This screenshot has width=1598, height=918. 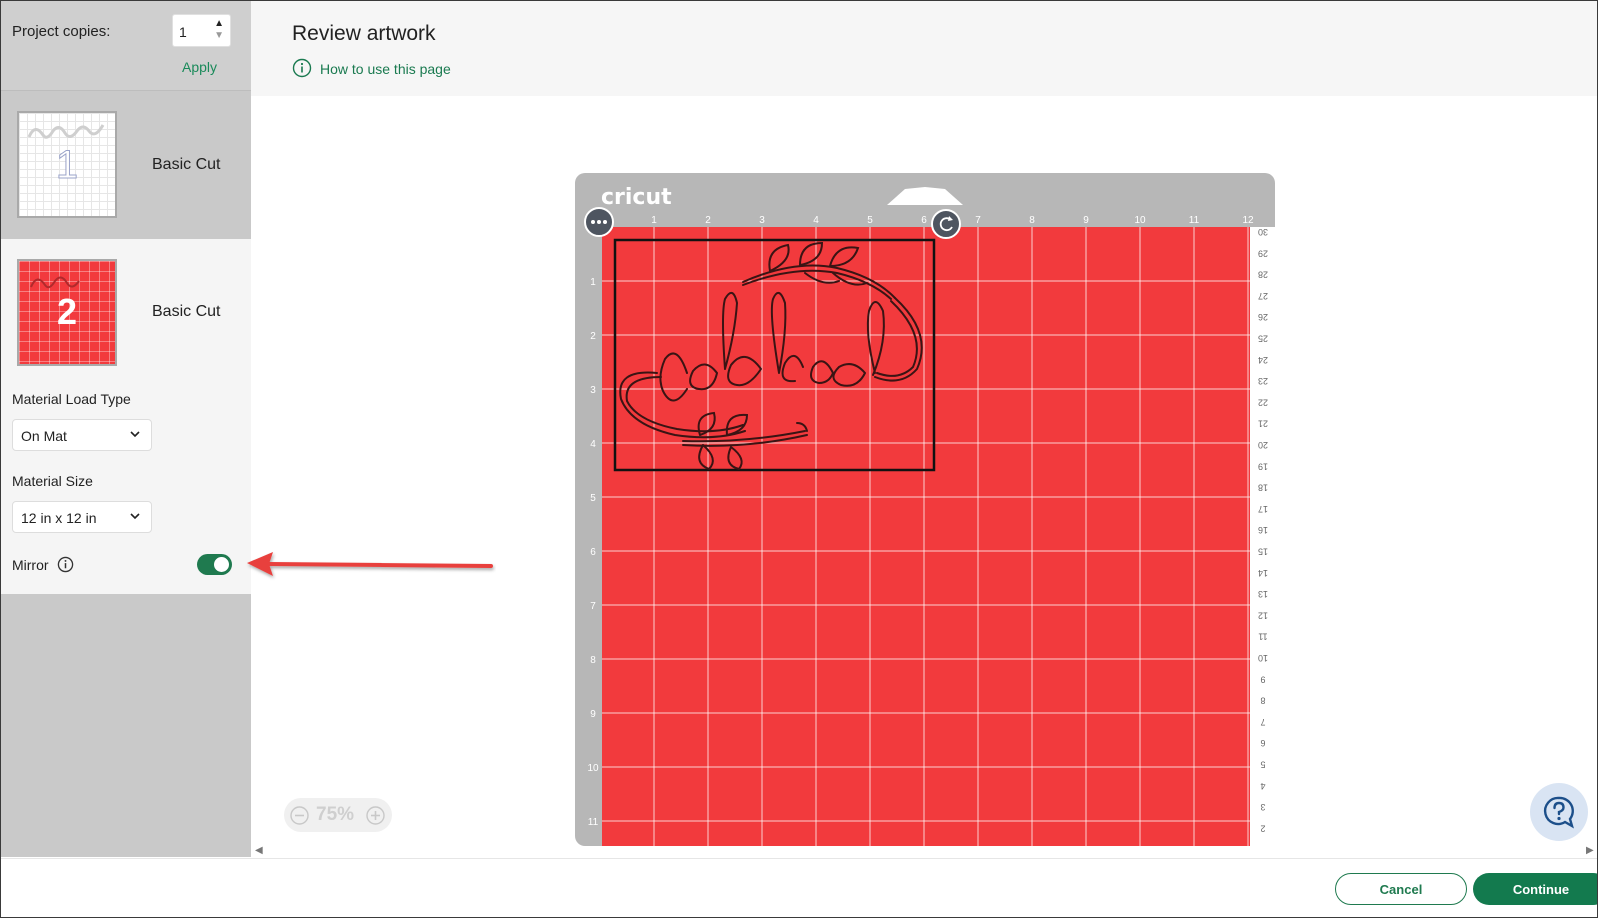 What do you see at coordinates (924, 852) in the screenshot?
I see `horizontal-scrollbar` at bounding box center [924, 852].